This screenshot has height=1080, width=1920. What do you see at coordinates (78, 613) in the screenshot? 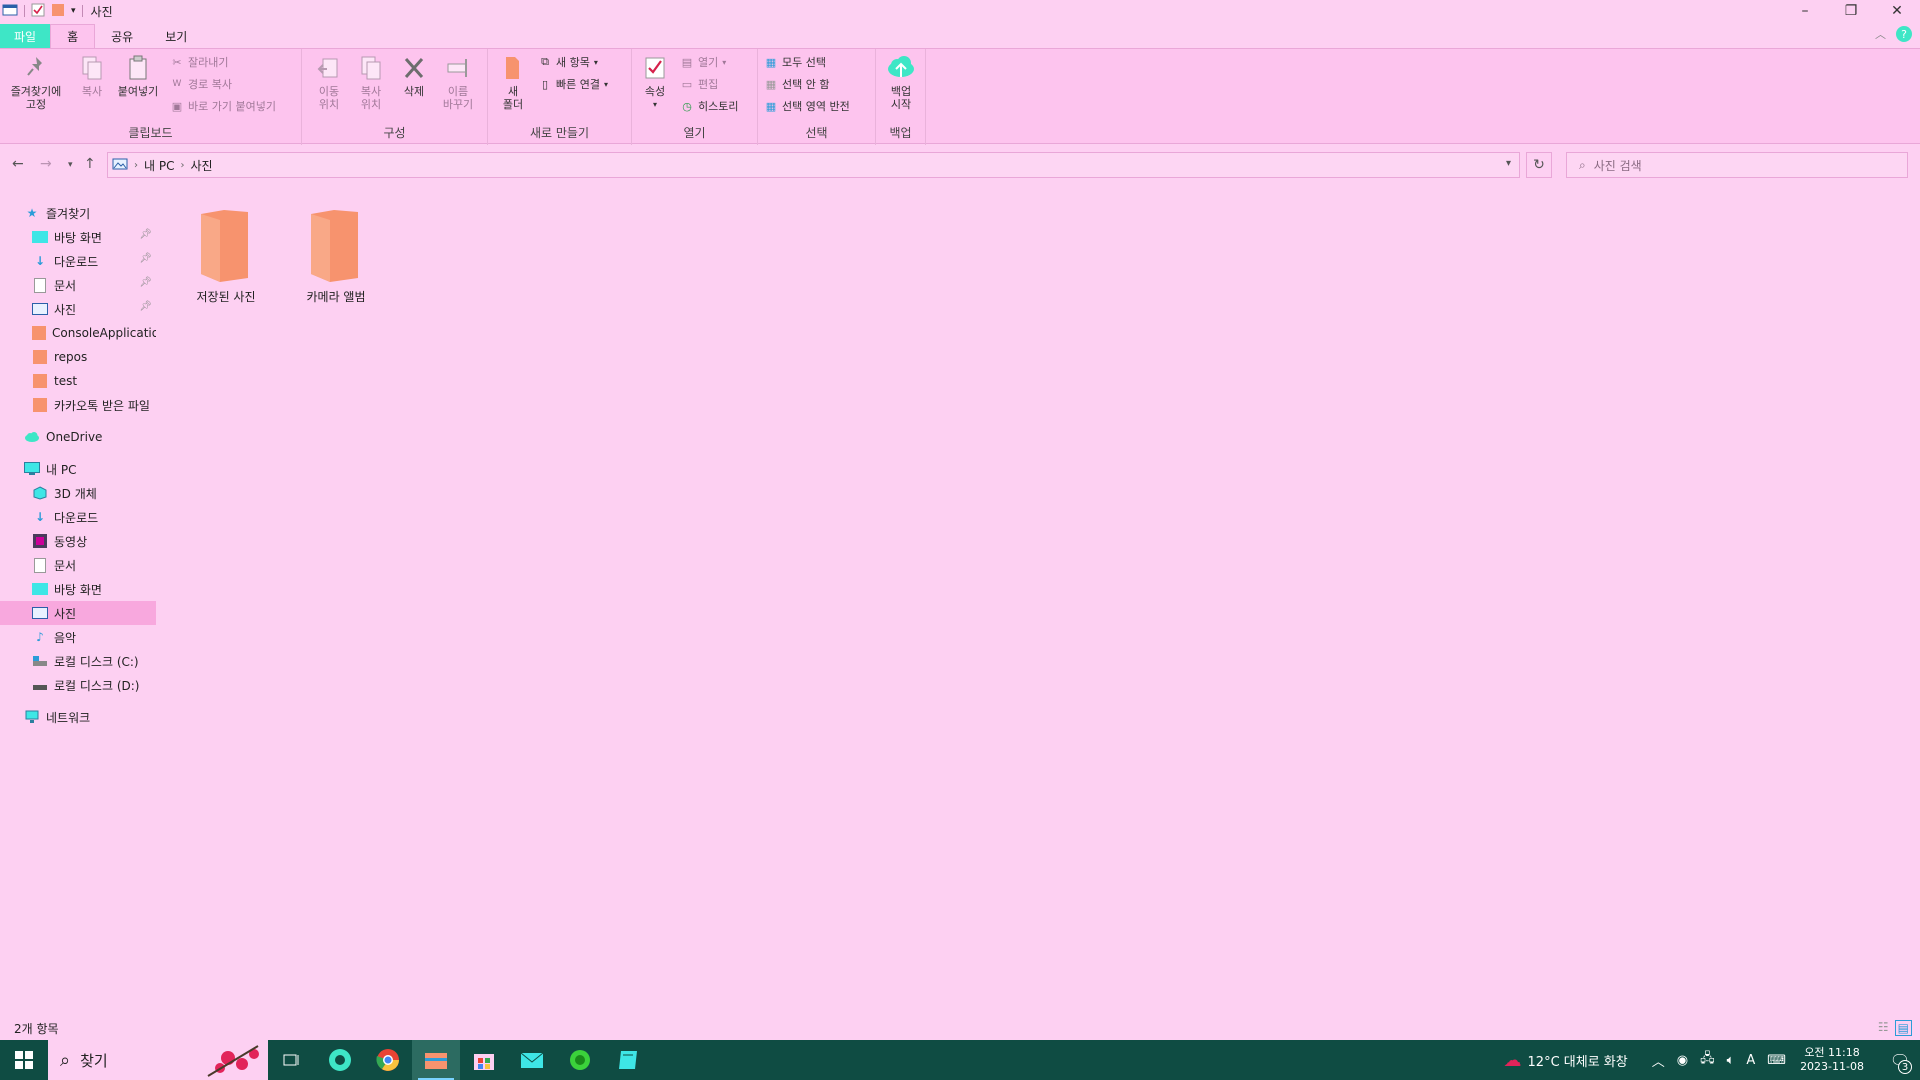
I see `nav-pc-pictures: 사진` at bounding box center [78, 613].